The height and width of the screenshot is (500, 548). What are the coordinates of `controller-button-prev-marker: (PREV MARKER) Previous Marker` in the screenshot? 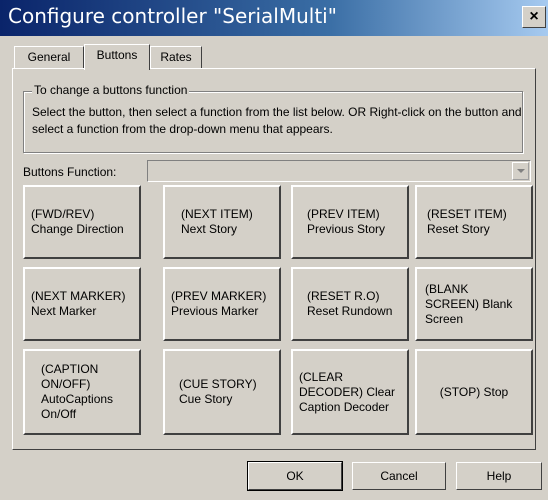 It's located at (222, 304).